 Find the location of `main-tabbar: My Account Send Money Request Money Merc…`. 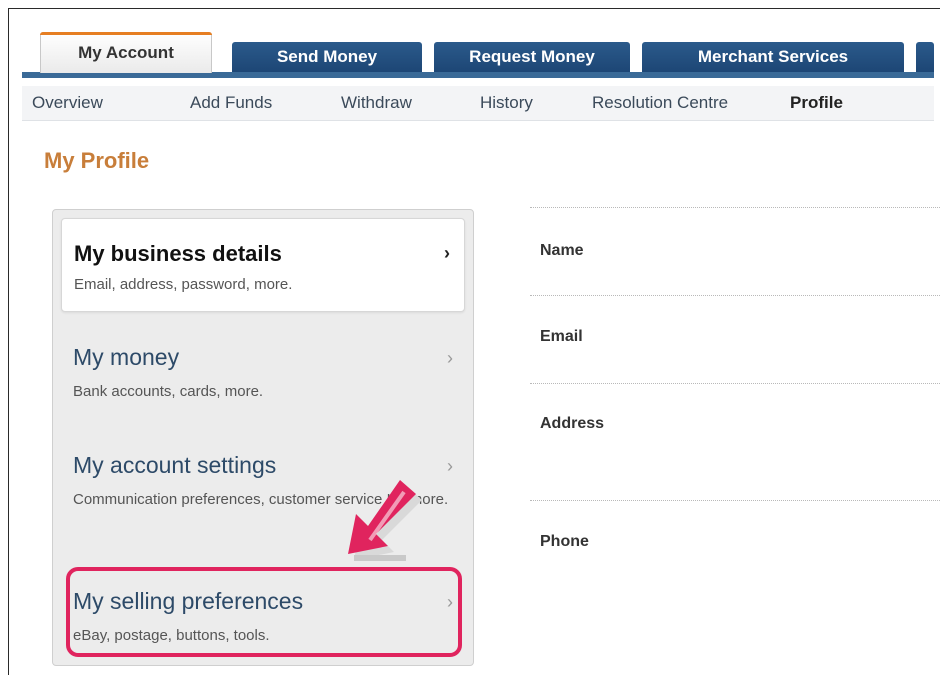

main-tabbar: My Account Send Money Request Money Merc… is located at coordinates (478, 52).